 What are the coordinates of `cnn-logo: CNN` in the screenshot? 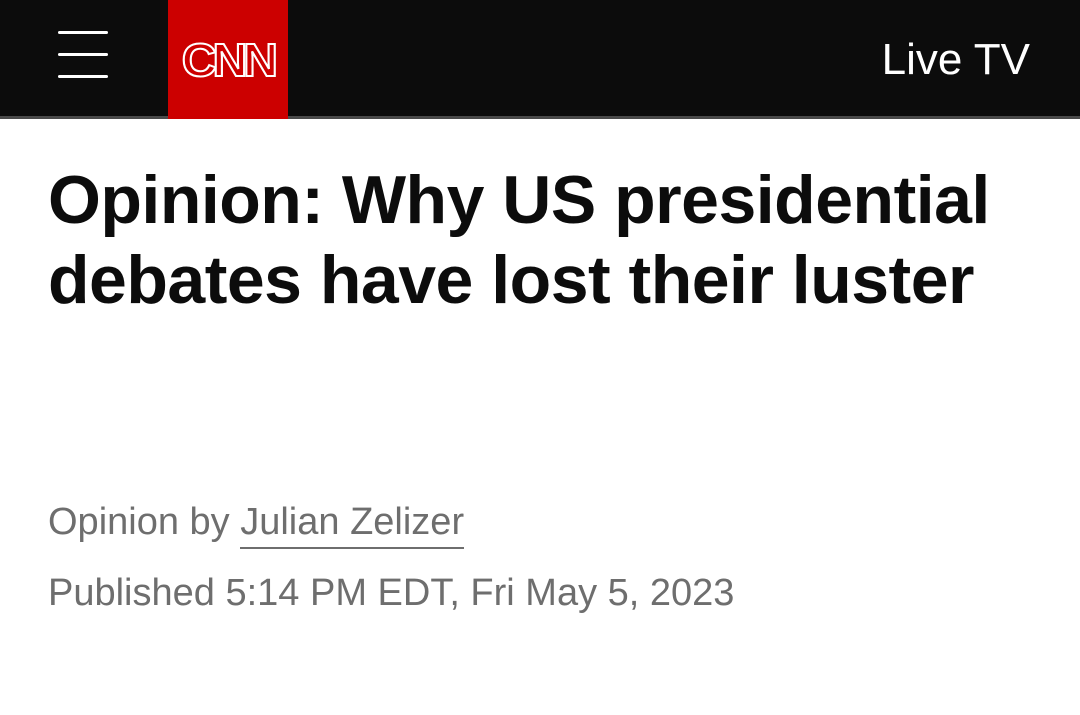 It's located at (228, 59).